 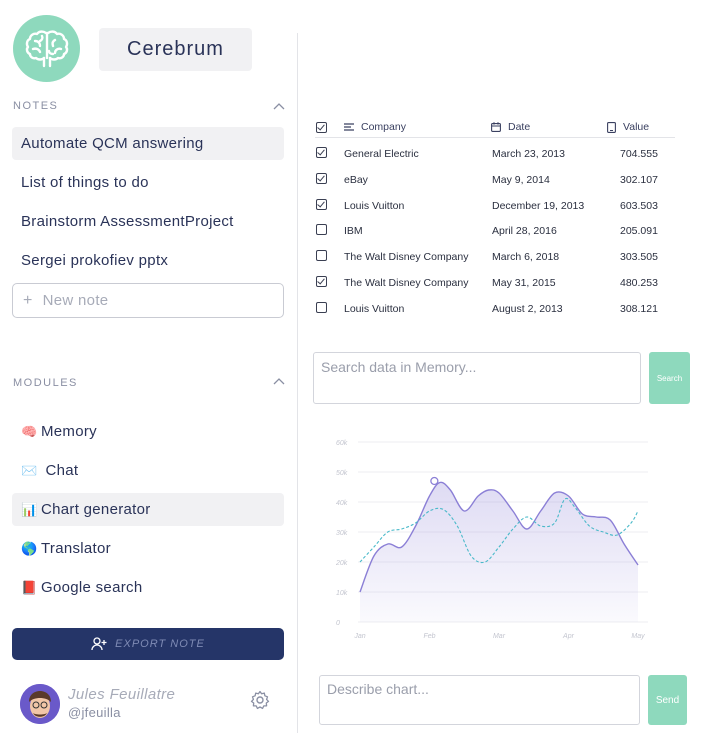 What do you see at coordinates (60, 470) in the screenshot?
I see `module-label: Chat` at bounding box center [60, 470].